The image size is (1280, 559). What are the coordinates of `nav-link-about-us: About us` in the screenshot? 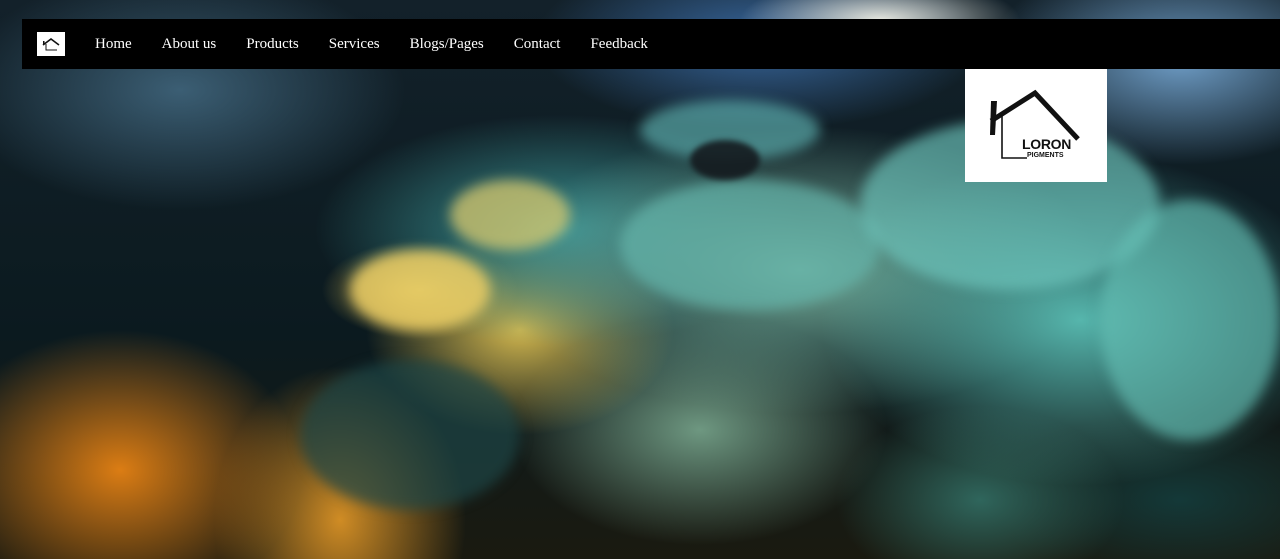 It's located at (189, 44).